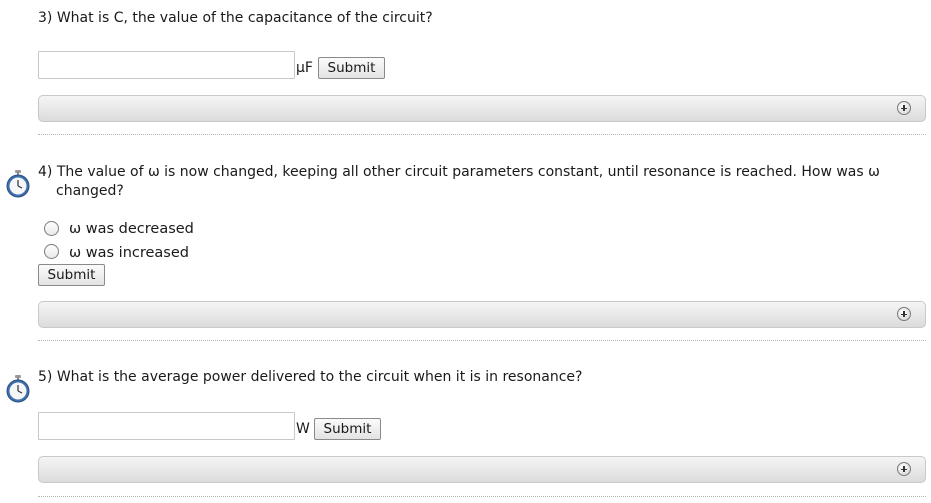  What do you see at coordinates (303, 429) in the screenshot?
I see `power-unit: W` at bounding box center [303, 429].